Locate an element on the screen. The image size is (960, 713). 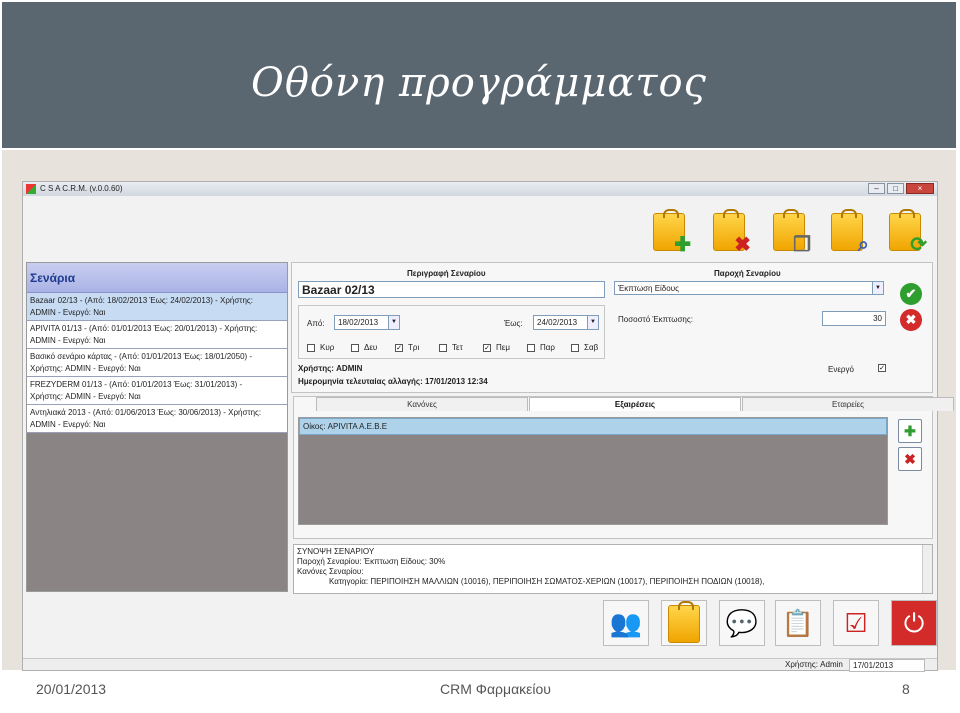
plus-icon: ✚ is located at coordinates (910, 431).